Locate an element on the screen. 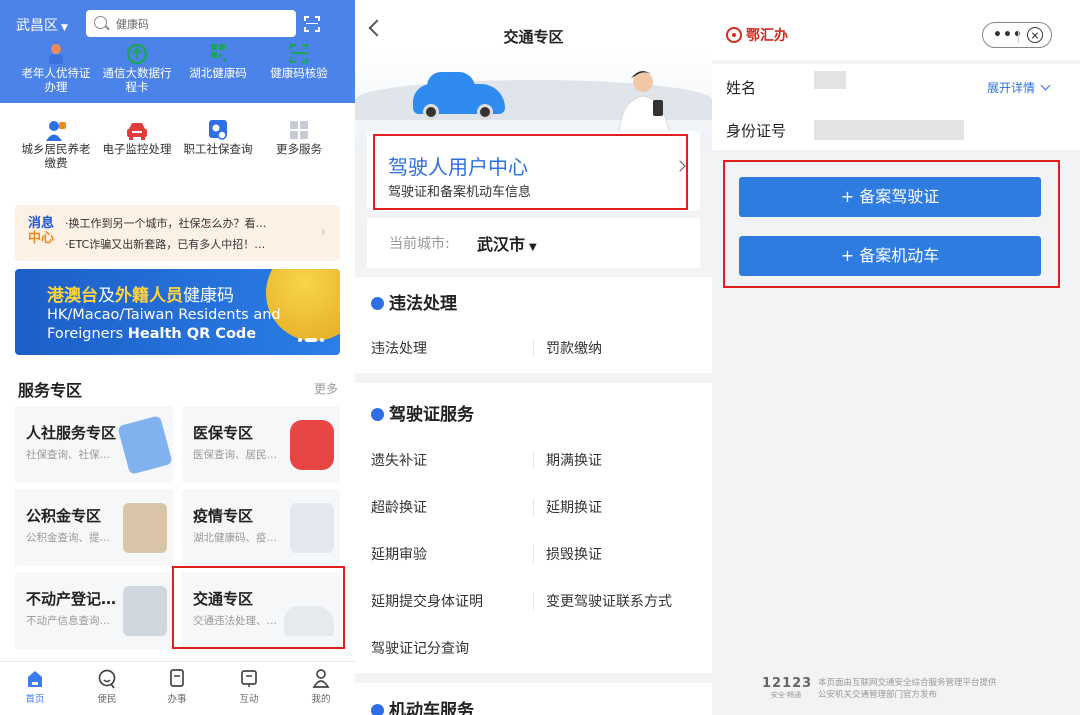  grid-item-e-monitor: 电子监控处理 is located at coordinates (137, 138).